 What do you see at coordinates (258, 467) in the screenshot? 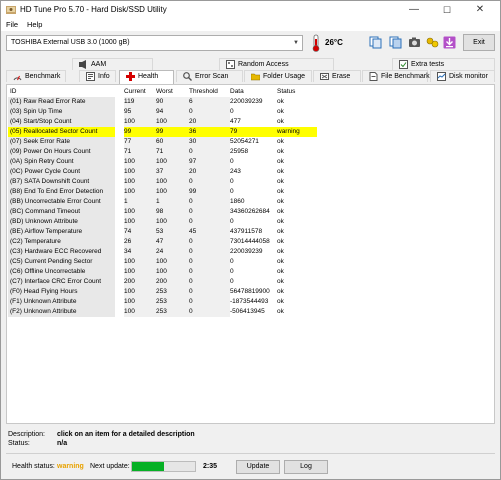
I see `update-button: Update` at bounding box center [258, 467].